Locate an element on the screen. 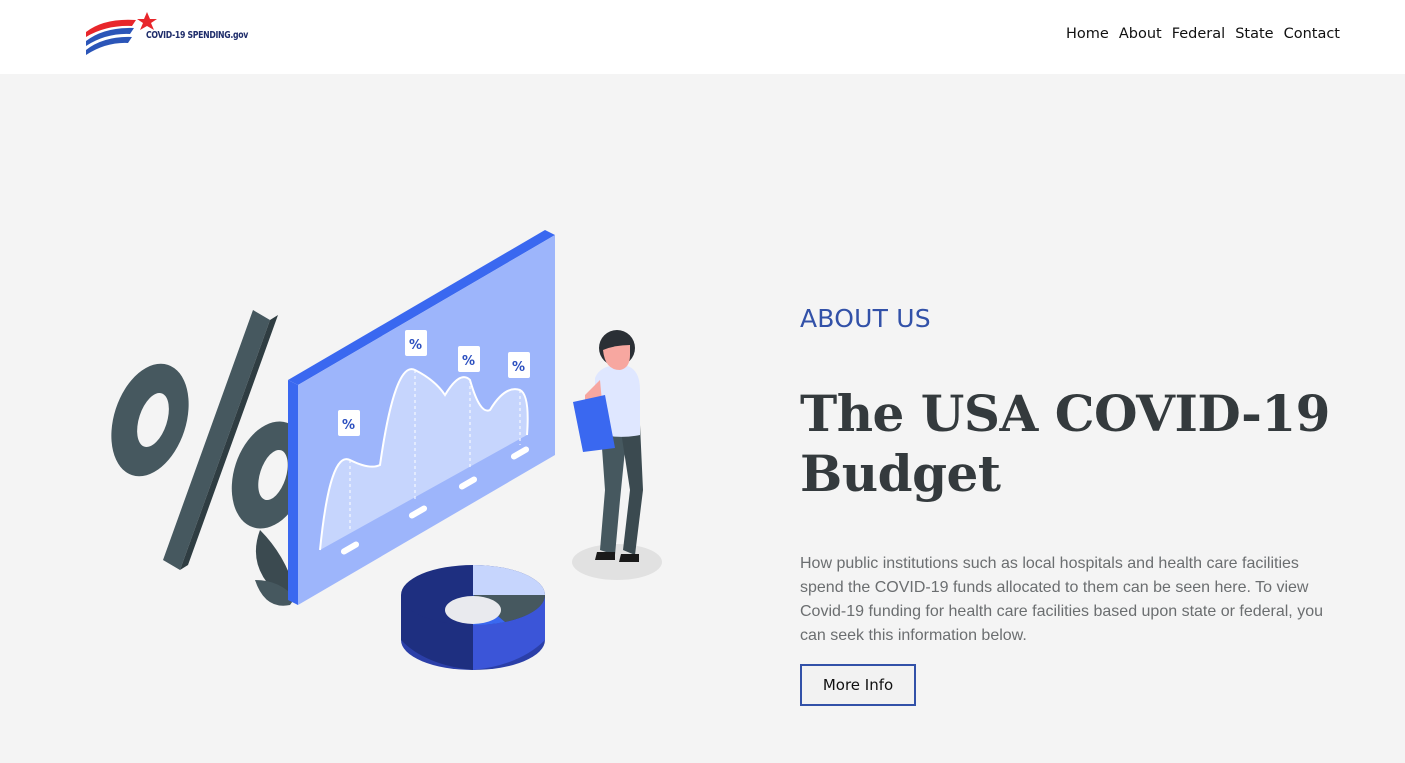 Image resolution: width=1405 pixels, height=763 pixels. site-logo: COVID-19 SPENDING.gov is located at coordinates (169, 34).